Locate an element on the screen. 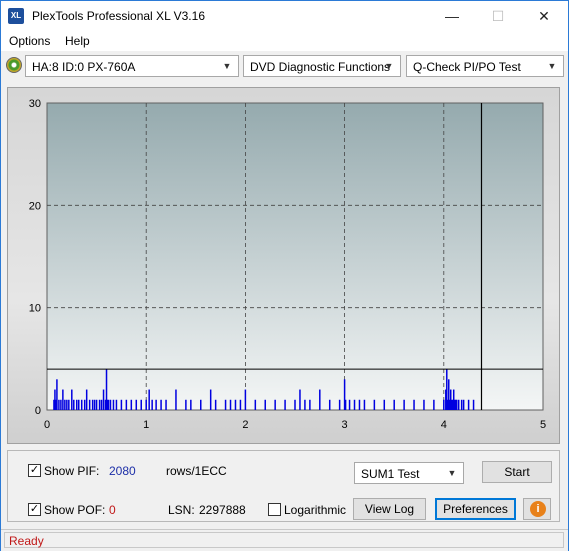  lsn-value: 2297888 is located at coordinates (222, 510).